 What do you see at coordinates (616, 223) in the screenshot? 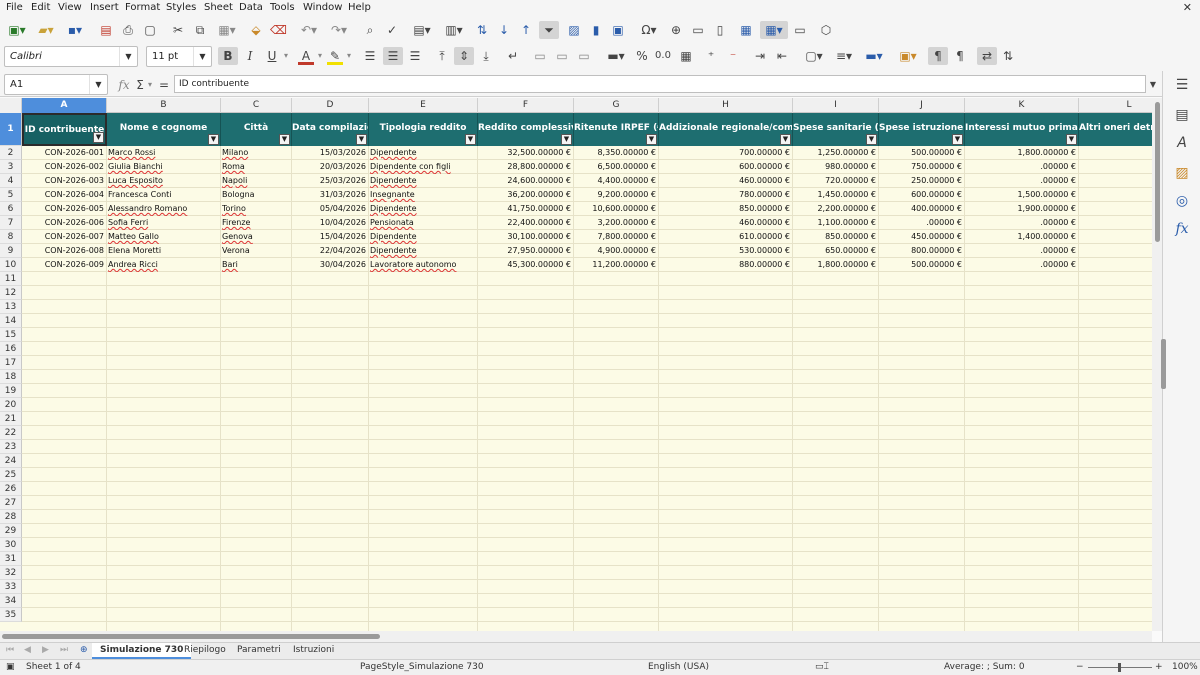
I see `table-cell: 3,200.00000 €` at bounding box center [616, 223].